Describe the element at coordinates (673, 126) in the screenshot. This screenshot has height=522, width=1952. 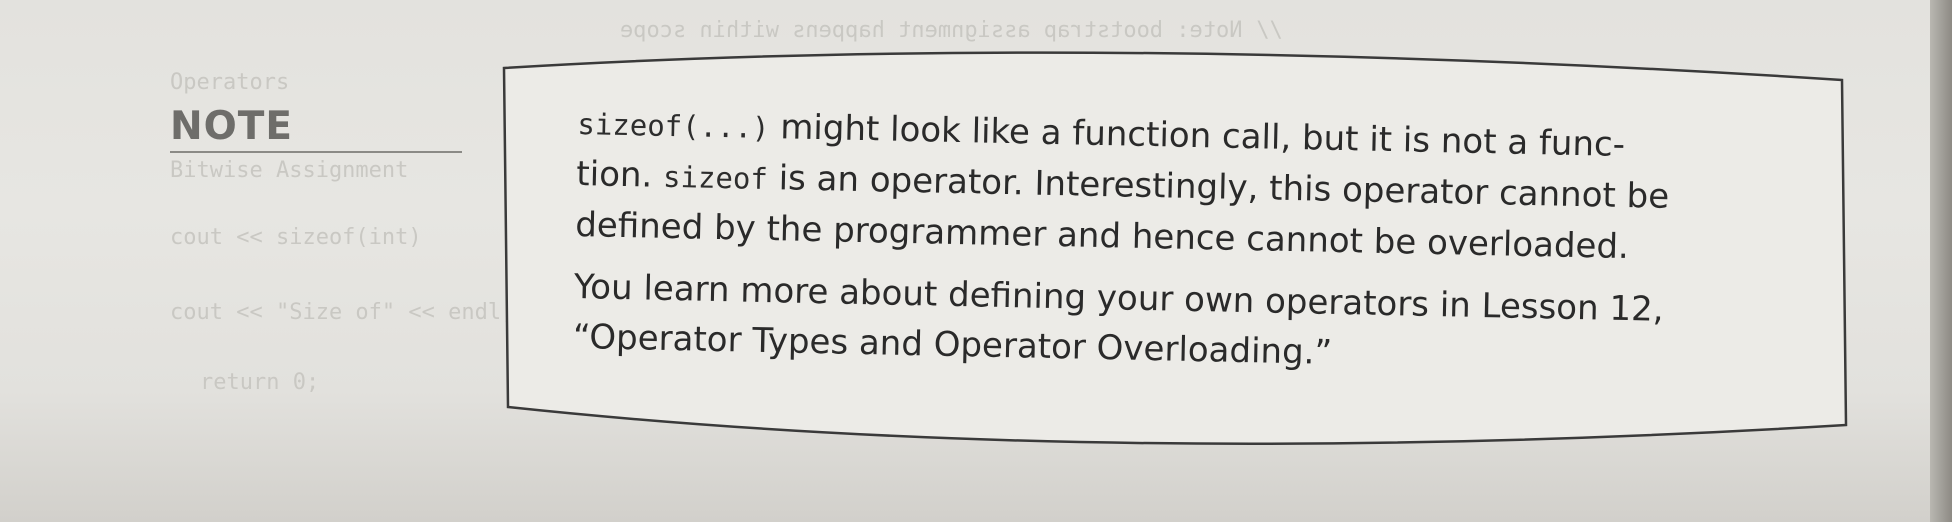
I see `inline-code: sizeof(...)` at that location.